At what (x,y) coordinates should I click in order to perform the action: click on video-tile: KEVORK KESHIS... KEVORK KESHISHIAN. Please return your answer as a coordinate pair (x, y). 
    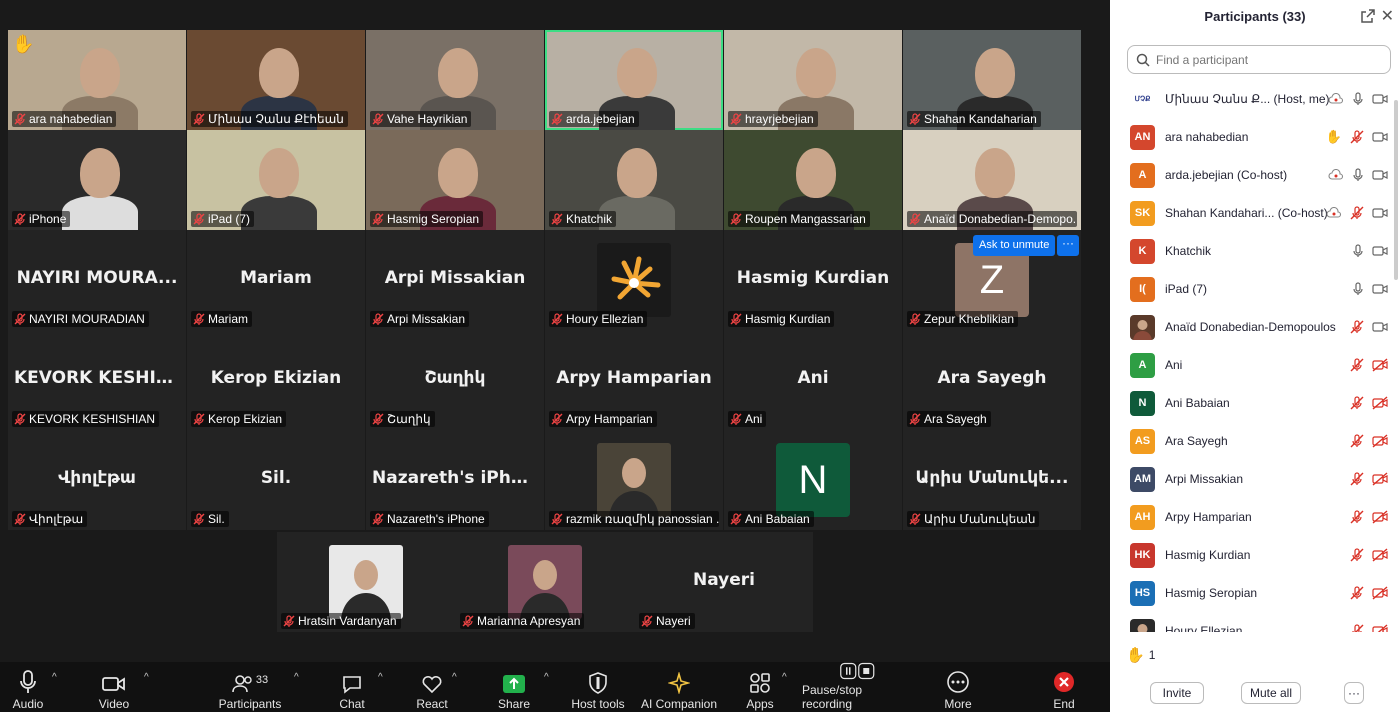
    Looking at the image, I should click on (97, 380).